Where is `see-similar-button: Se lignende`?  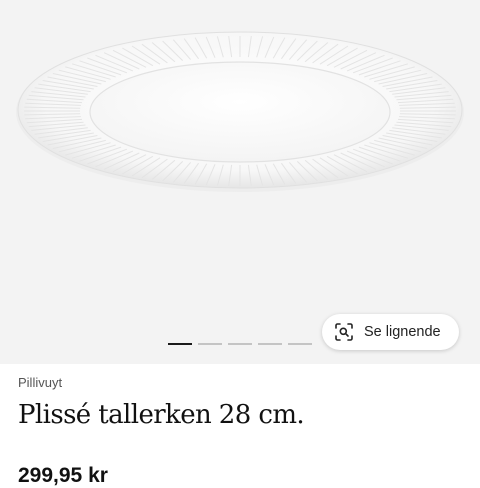 see-similar-button: Se lignende is located at coordinates (390, 332).